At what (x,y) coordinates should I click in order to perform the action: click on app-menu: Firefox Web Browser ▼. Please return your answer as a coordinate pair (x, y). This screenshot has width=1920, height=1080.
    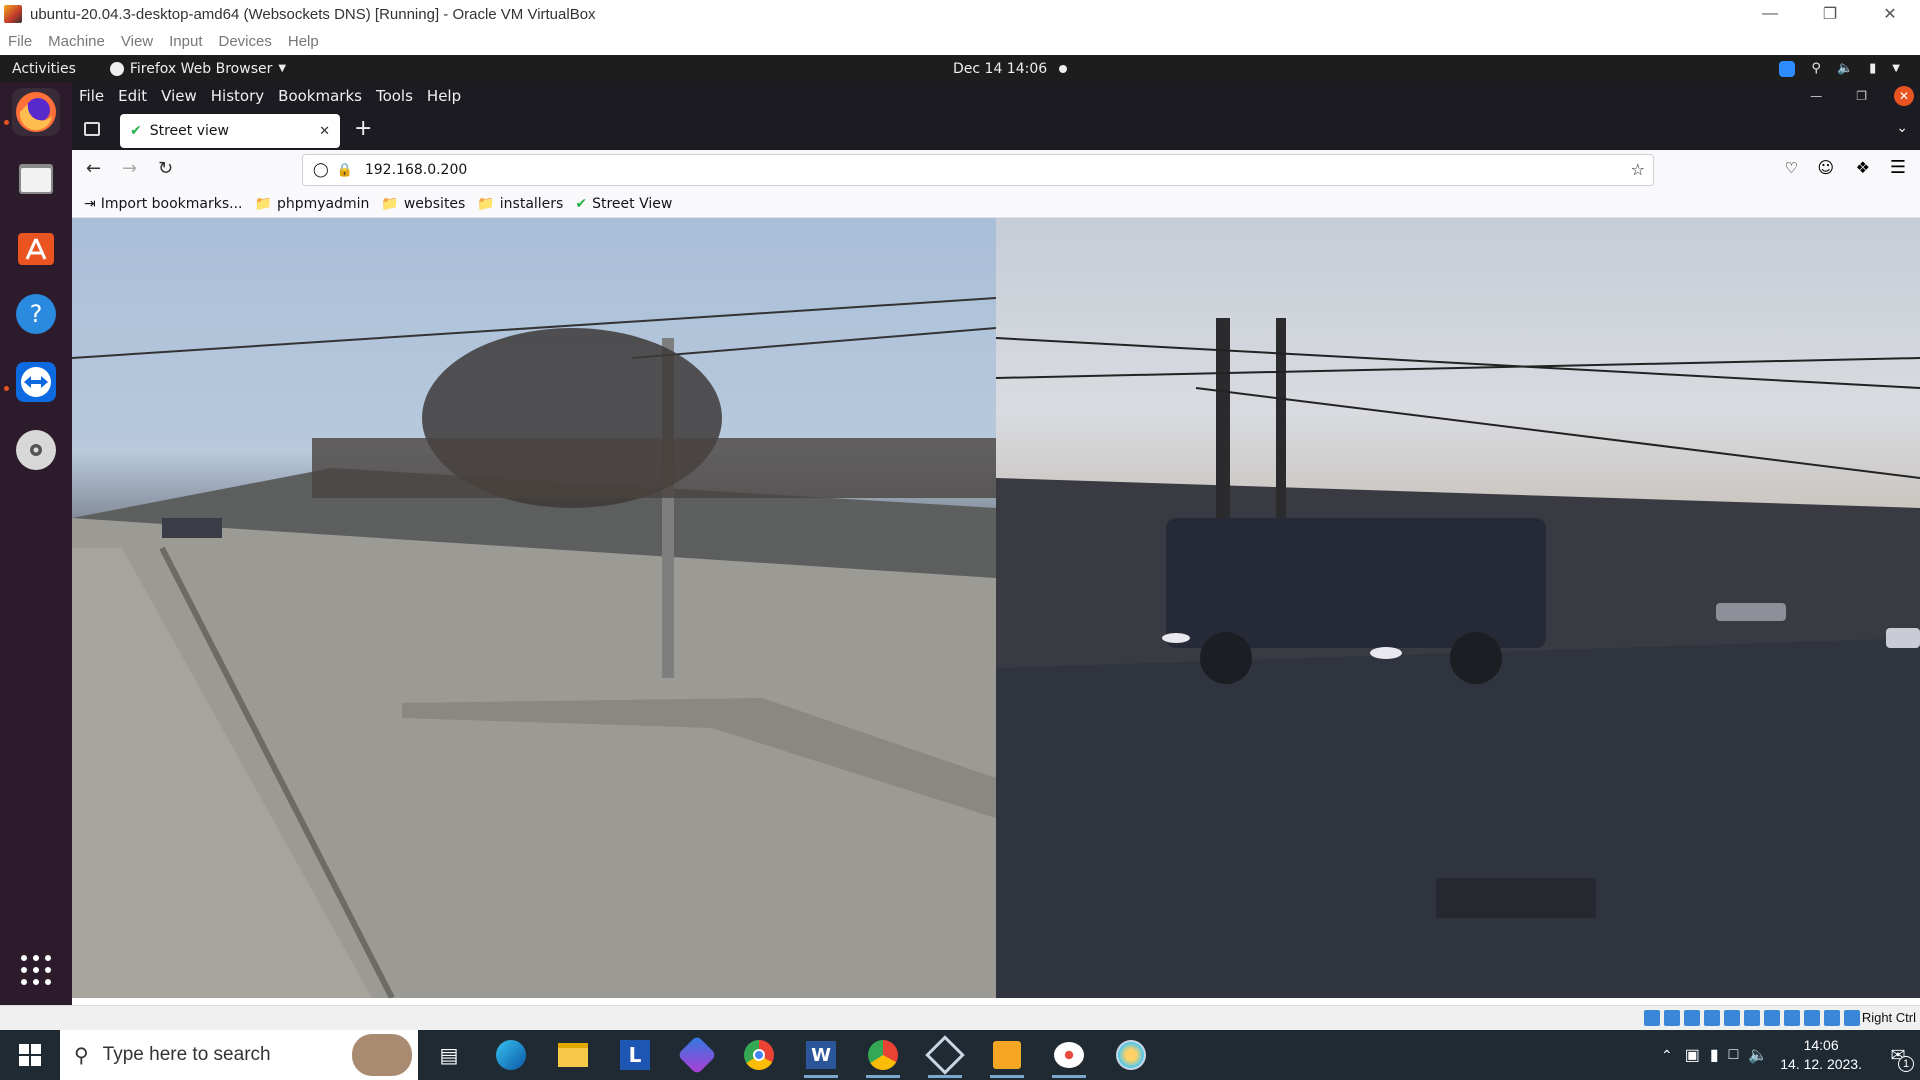
    Looking at the image, I should click on (197, 68).